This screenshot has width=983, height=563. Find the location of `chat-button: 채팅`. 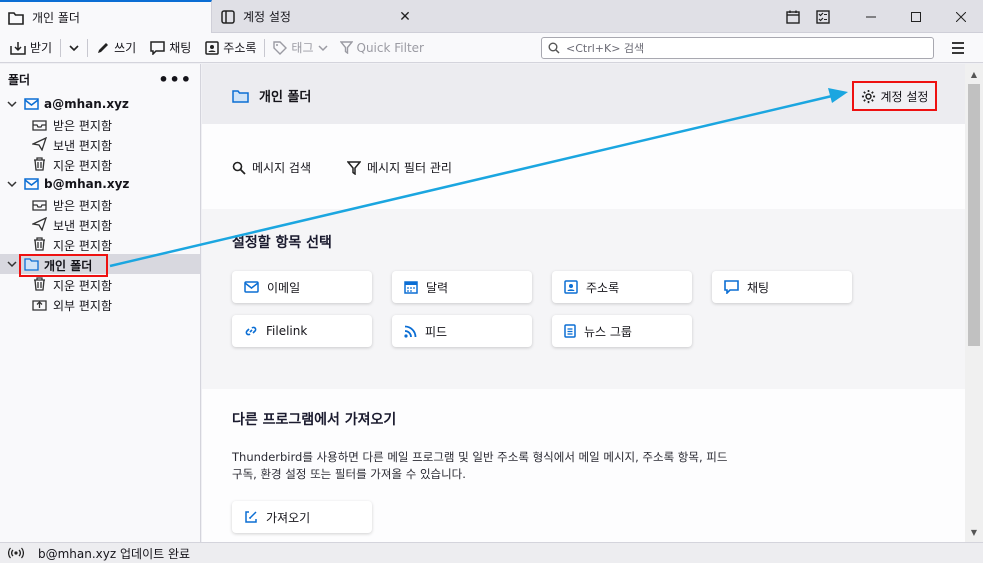

chat-button: 채팅 is located at coordinates (170, 48).